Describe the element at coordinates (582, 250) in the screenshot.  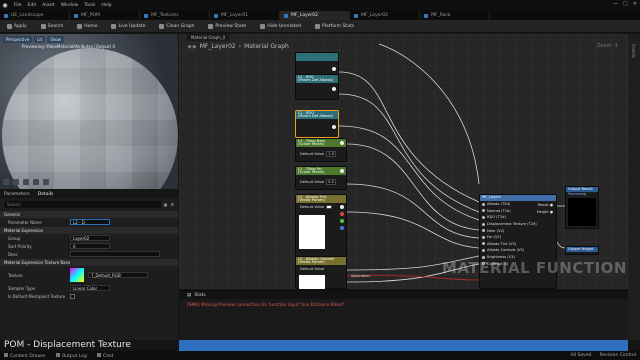
I see `output-height-node: Output Height` at that location.